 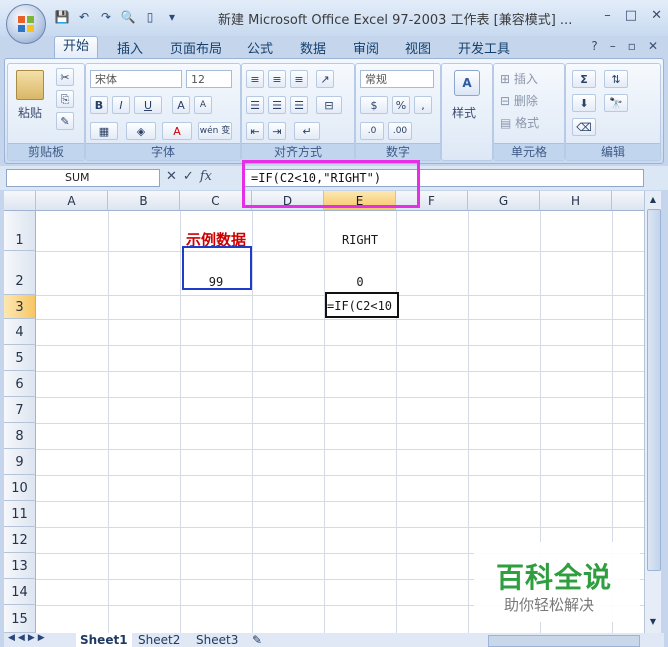 What do you see at coordinates (366, 47) in the screenshot?
I see `tab-review: 审阅` at bounding box center [366, 47].